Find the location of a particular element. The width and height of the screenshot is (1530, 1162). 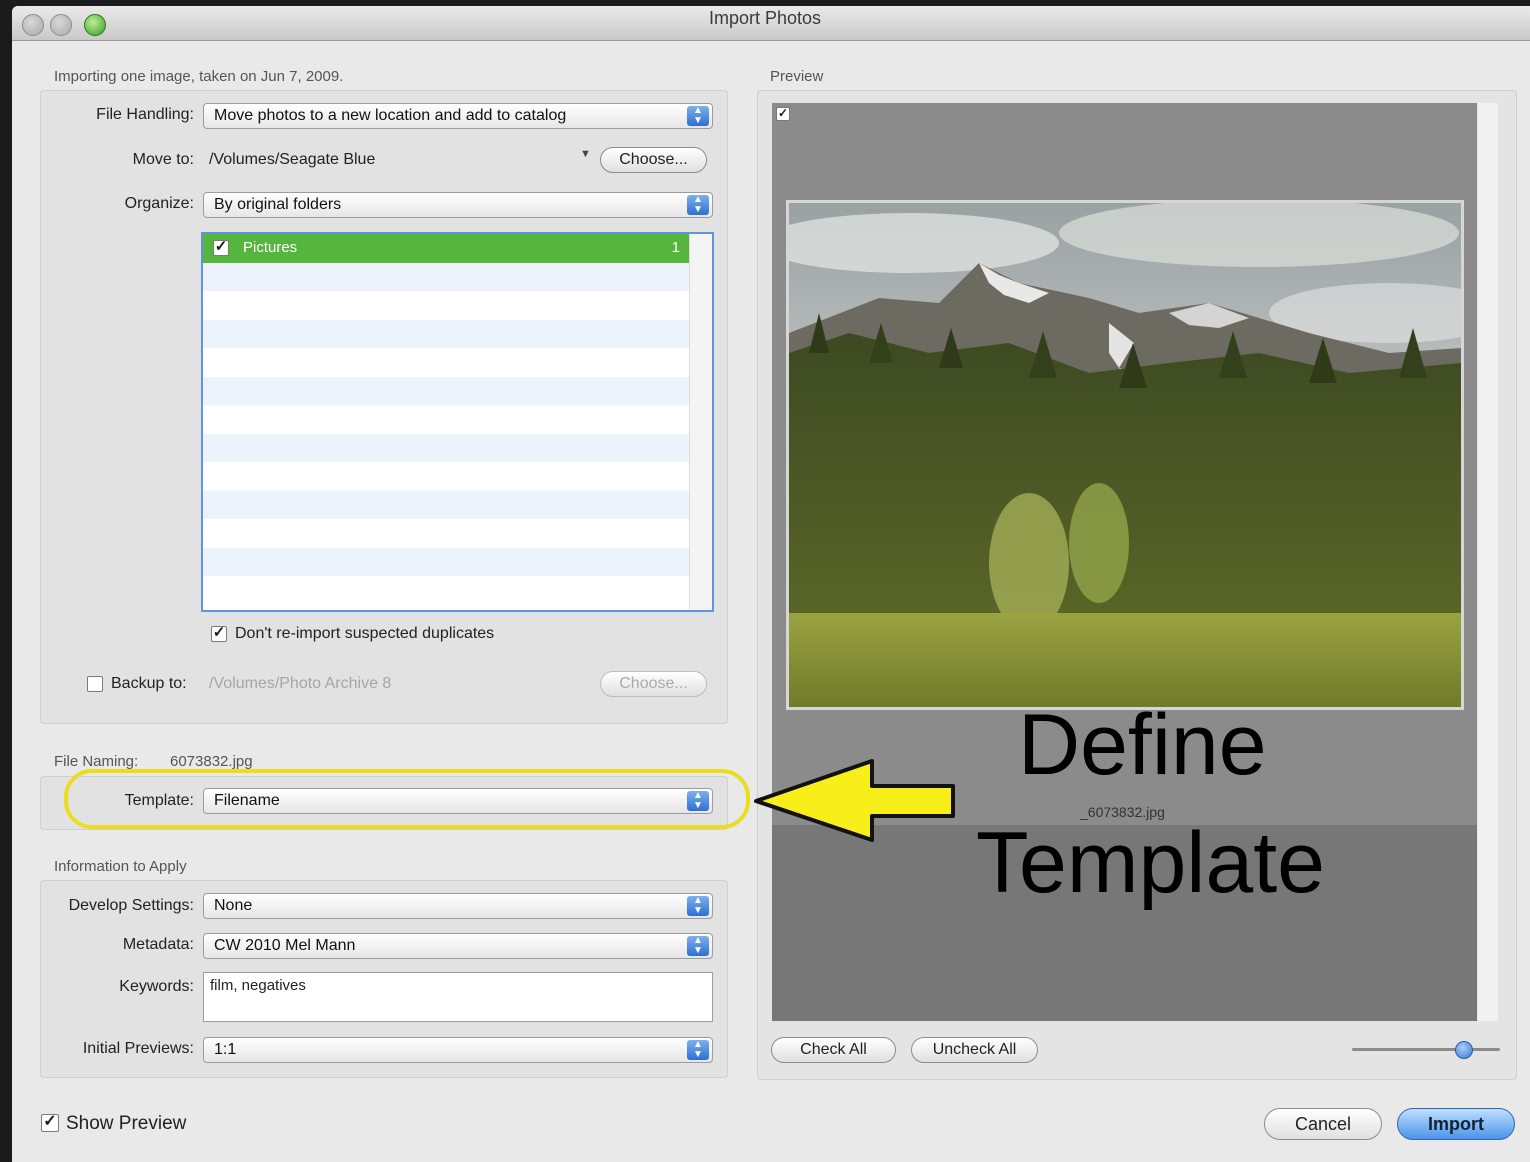

organize-popup: By original folders ▲ ▼ is located at coordinates (458, 205).